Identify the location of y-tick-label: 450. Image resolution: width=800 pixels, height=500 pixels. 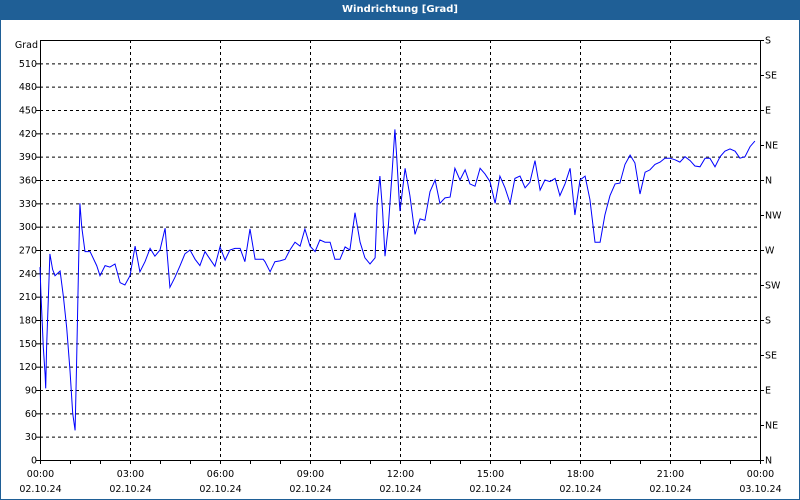
(28, 111).